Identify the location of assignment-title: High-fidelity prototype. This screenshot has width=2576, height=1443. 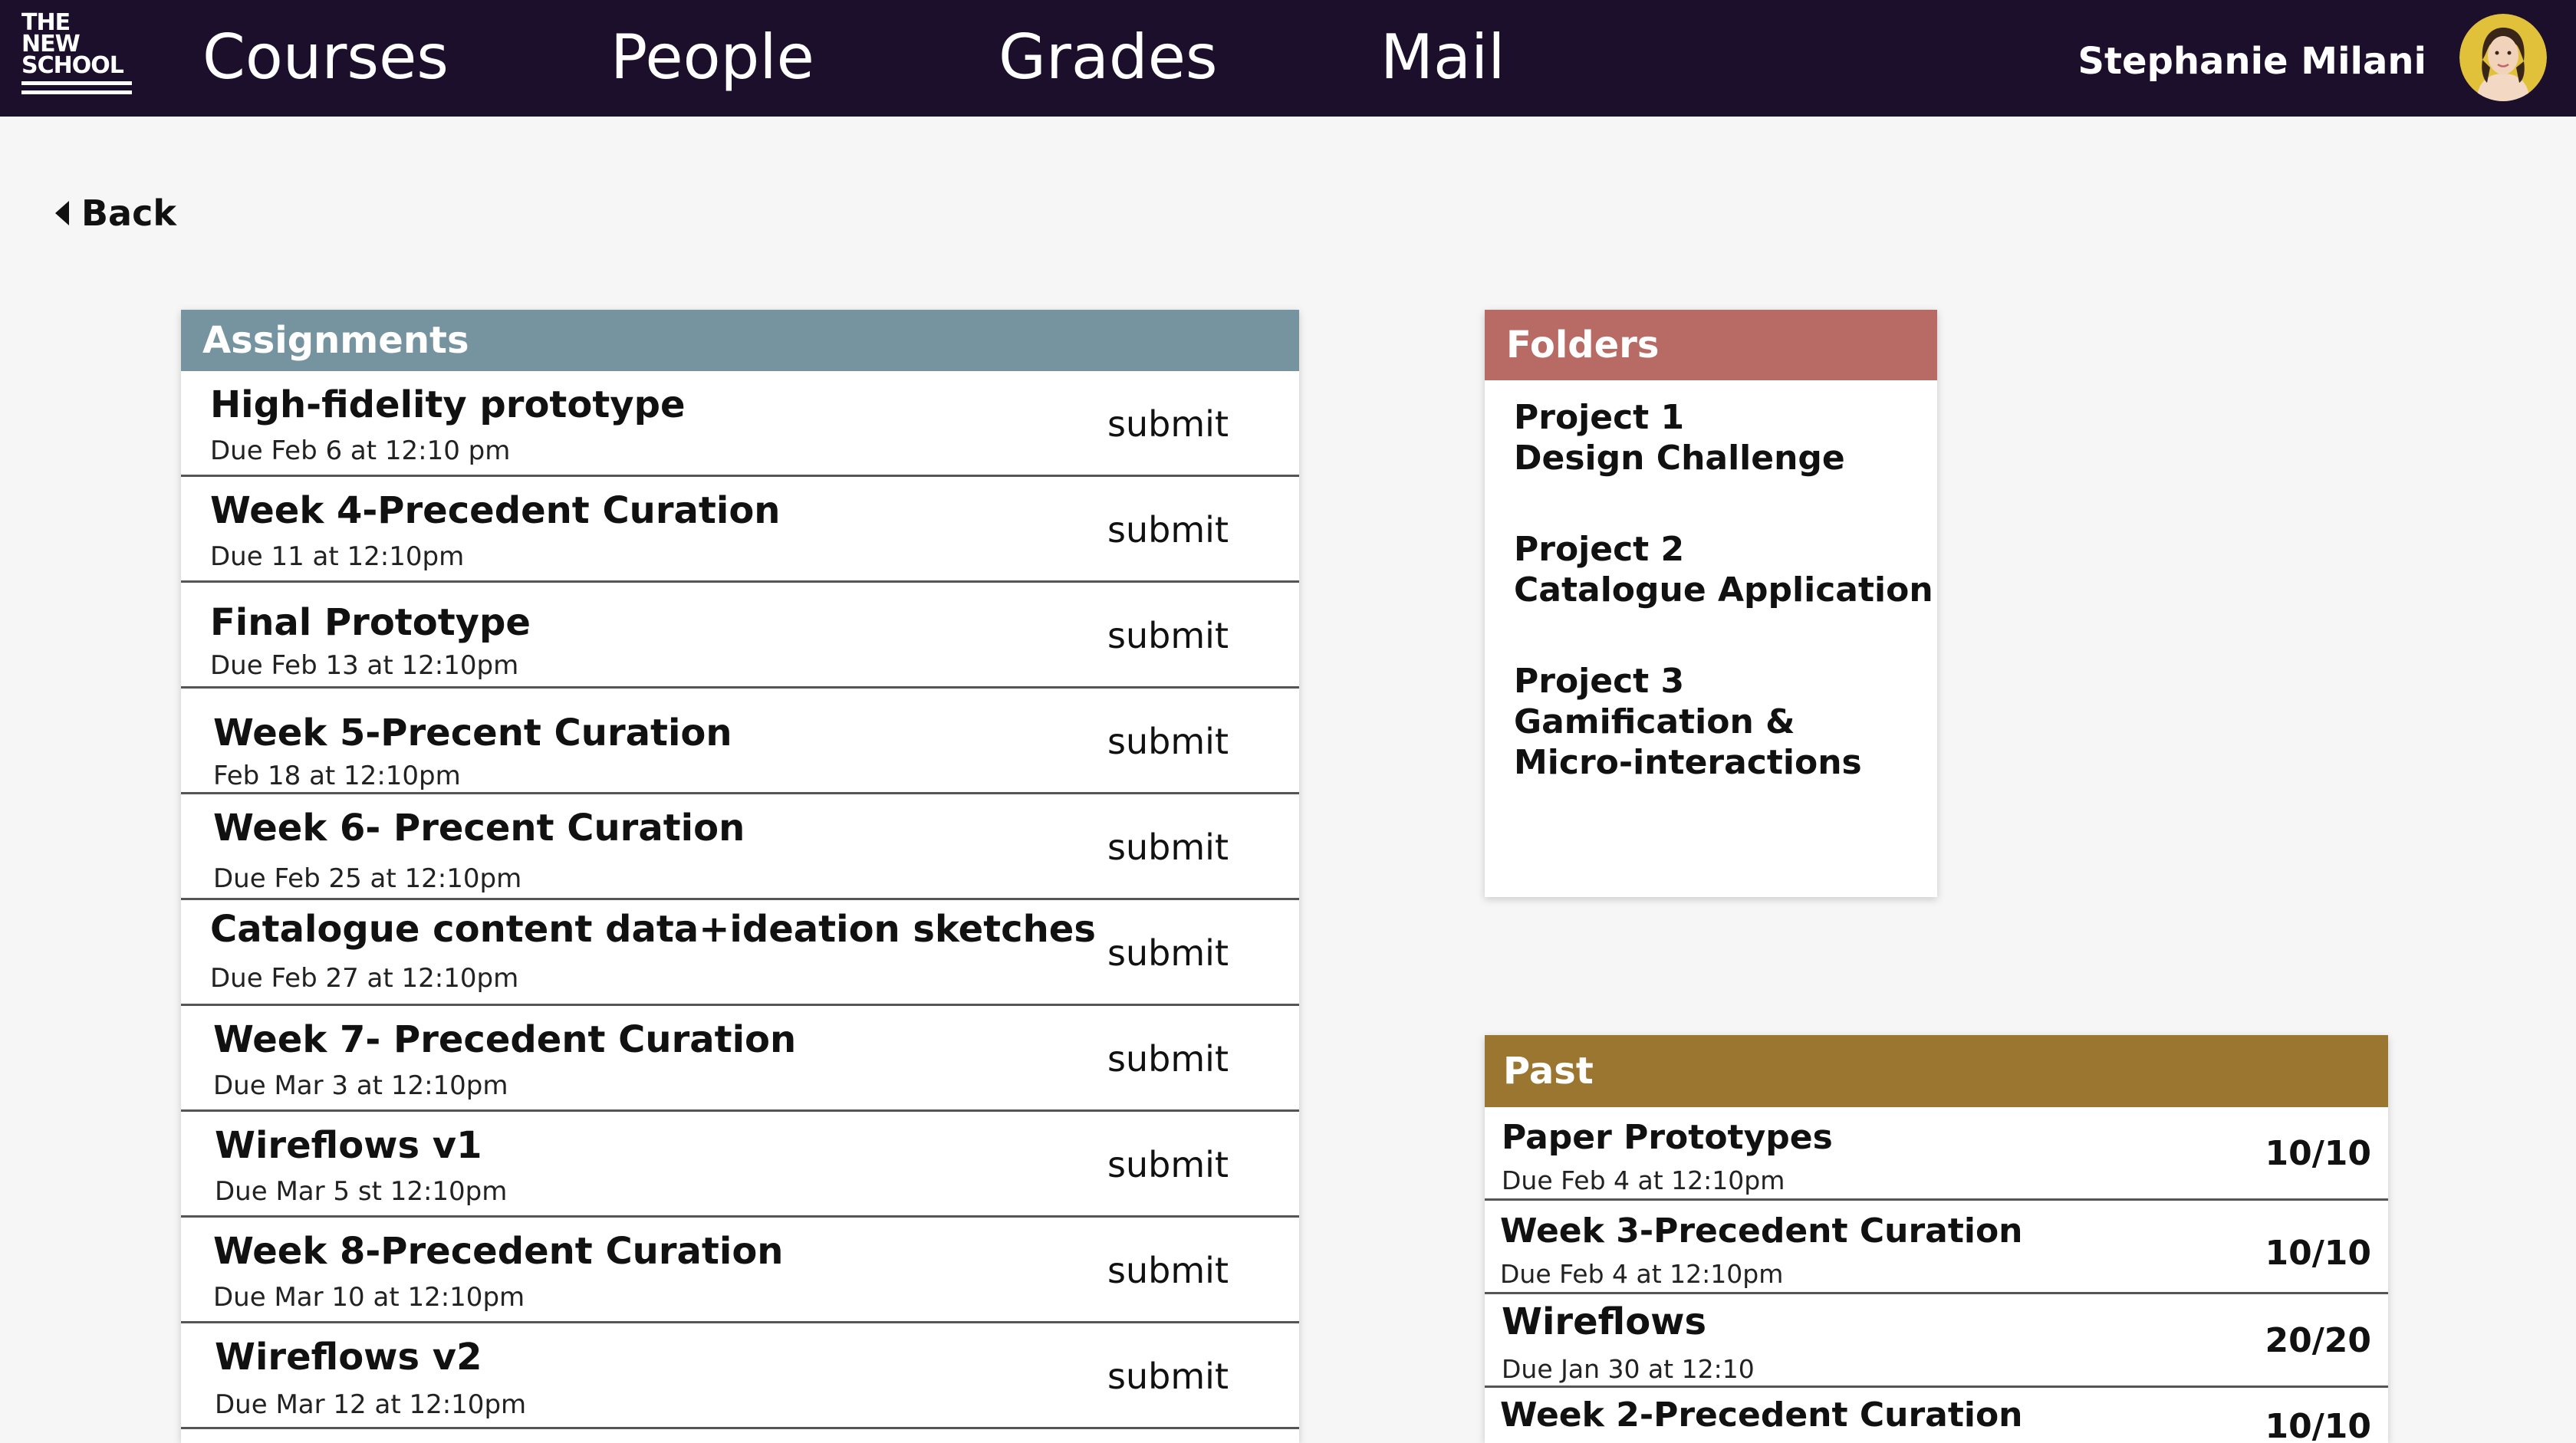
(448, 405).